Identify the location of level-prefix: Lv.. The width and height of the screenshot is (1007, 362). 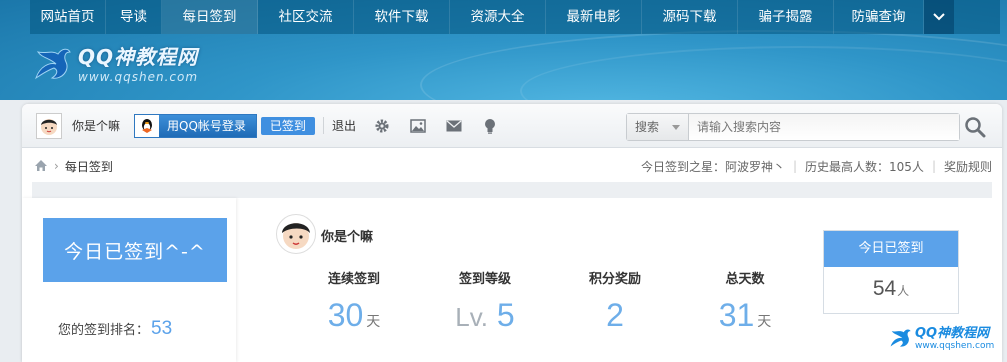
(472, 317).